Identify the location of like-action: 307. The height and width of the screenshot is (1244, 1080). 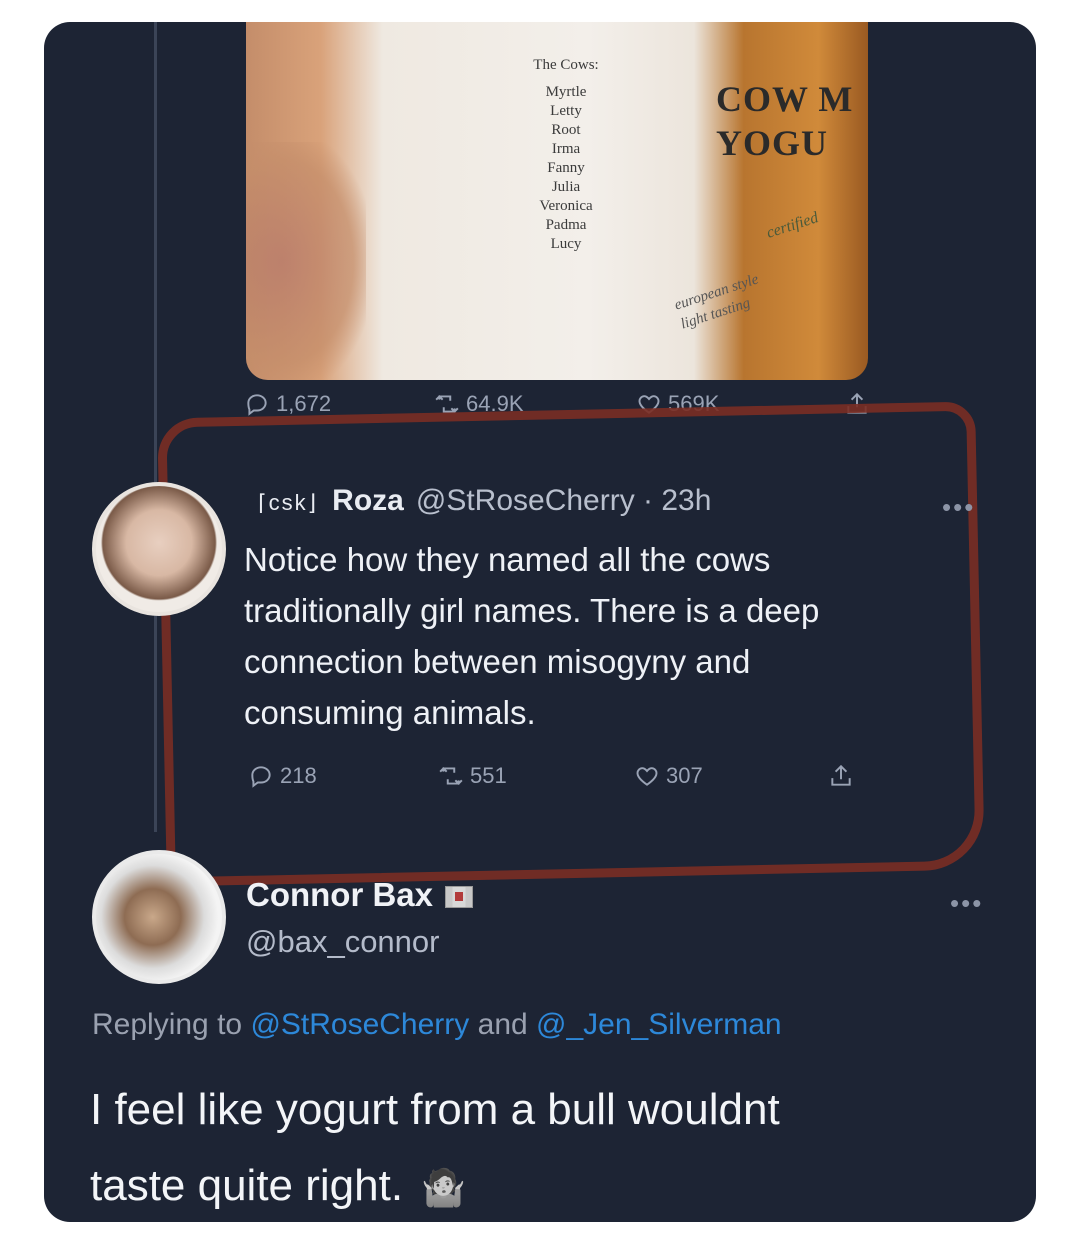
(668, 776).